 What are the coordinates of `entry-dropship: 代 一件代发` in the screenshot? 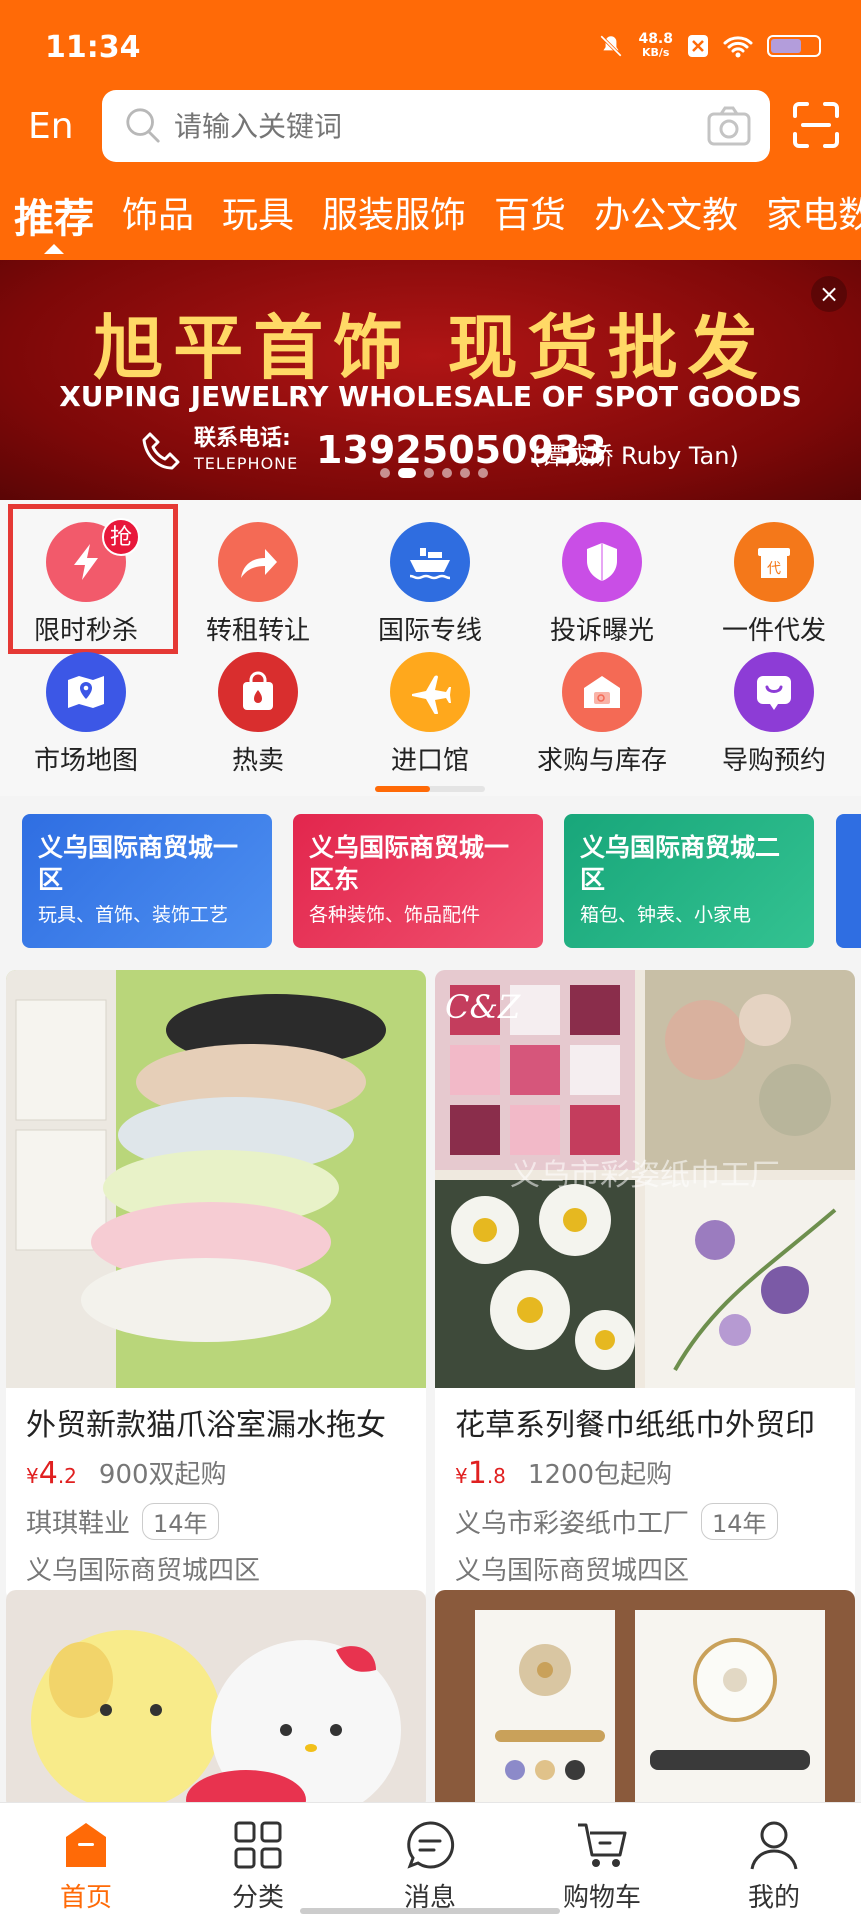 It's located at (774, 575).